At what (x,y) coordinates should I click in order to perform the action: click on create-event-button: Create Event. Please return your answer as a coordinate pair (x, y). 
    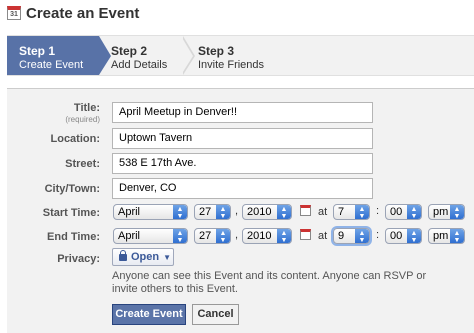
    Looking at the image, I should click on (149, 314).